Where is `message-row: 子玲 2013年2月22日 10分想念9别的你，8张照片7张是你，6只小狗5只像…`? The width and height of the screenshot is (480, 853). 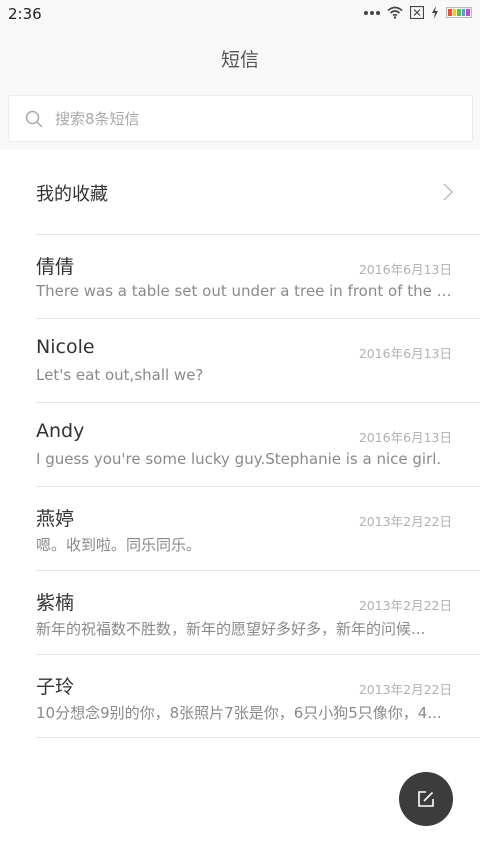 message-row: 子玲 2013年2月22日 10分想念9别的你，8张照片7张是你，6只小狗5只像… is located at coordinates (240, 696).